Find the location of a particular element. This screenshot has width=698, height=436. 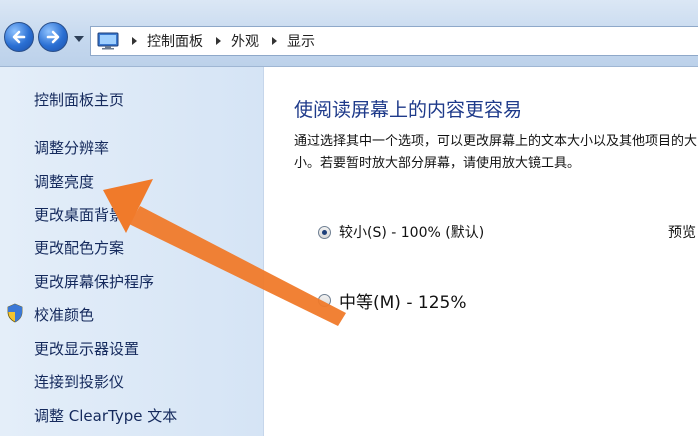

back-arrow-icon is located at coordinates (19, 37).